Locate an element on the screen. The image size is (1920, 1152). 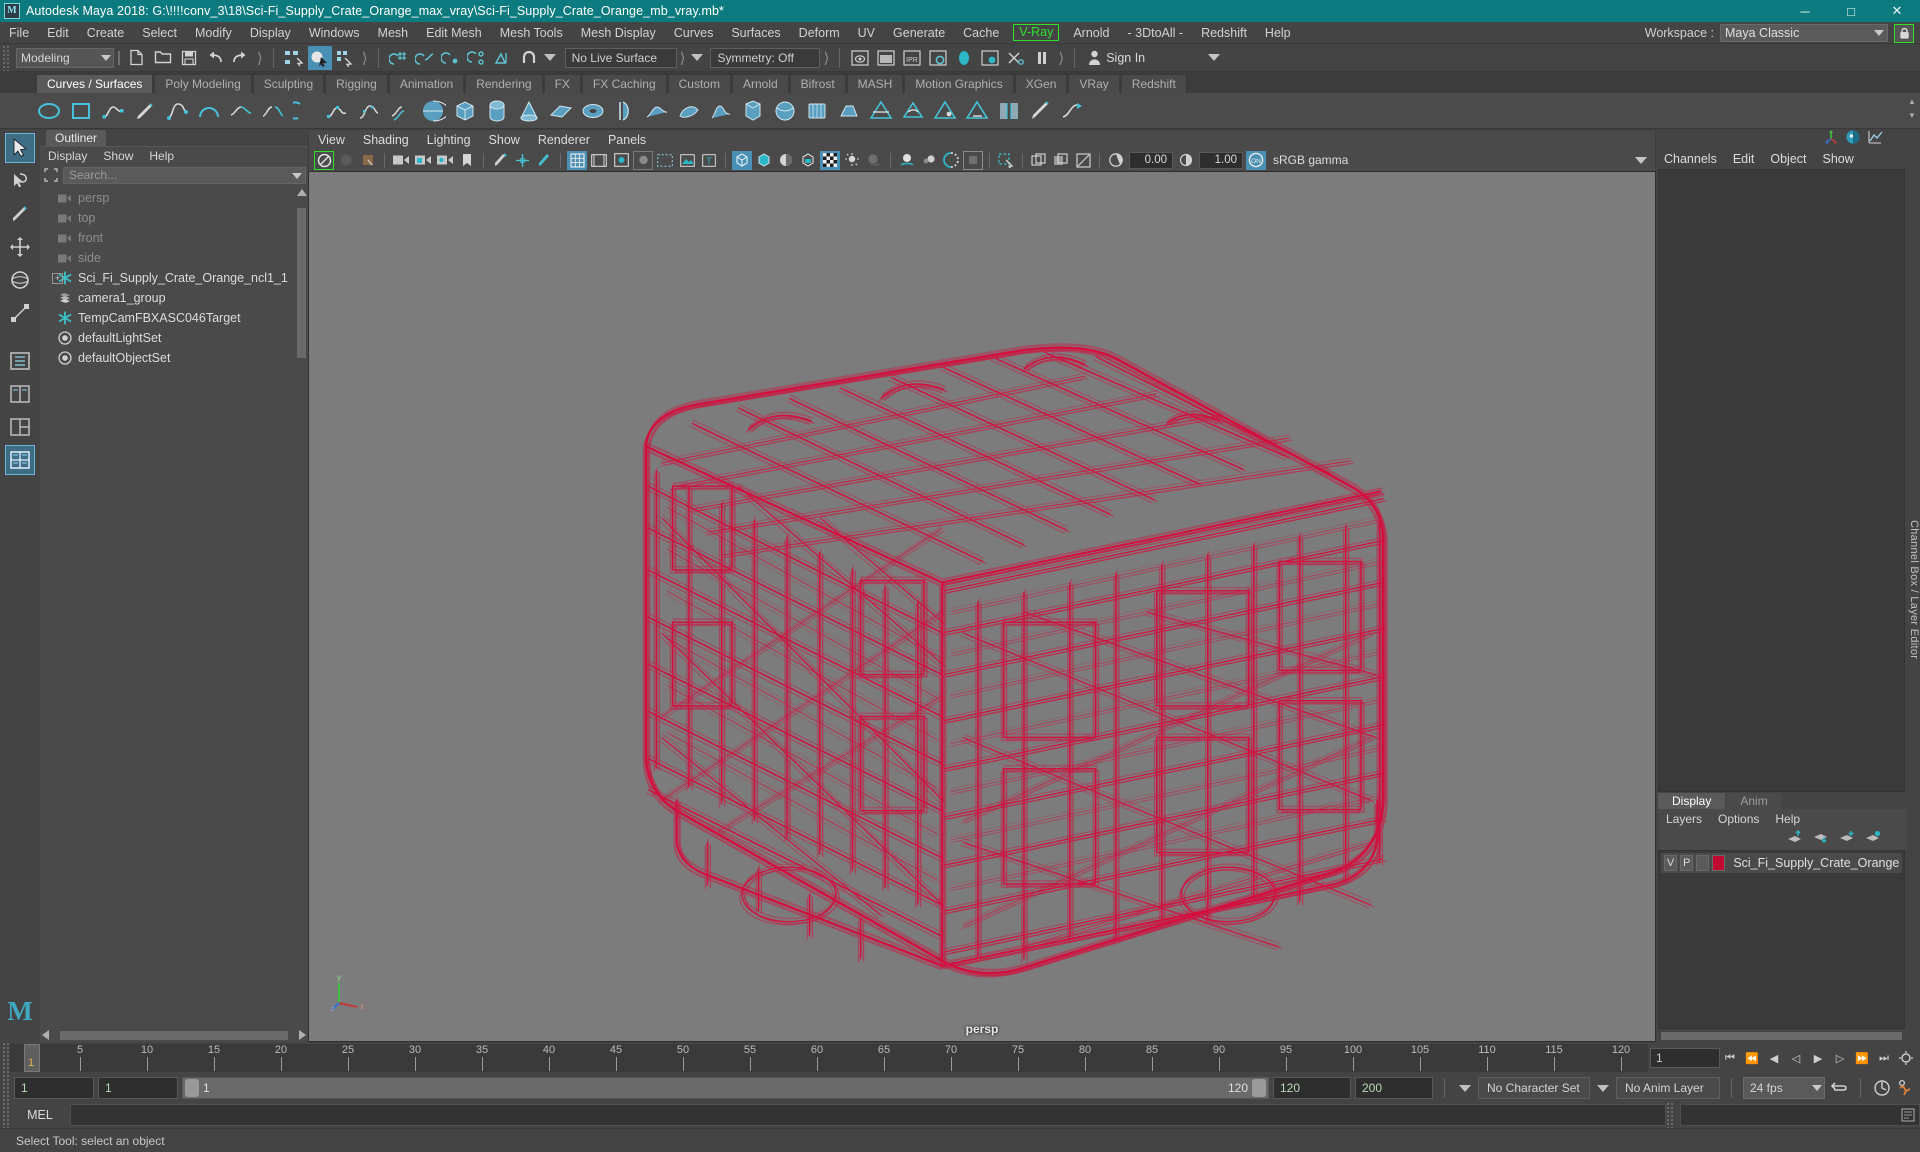
multisample-aa-icon is located at coordinates (951, 160).